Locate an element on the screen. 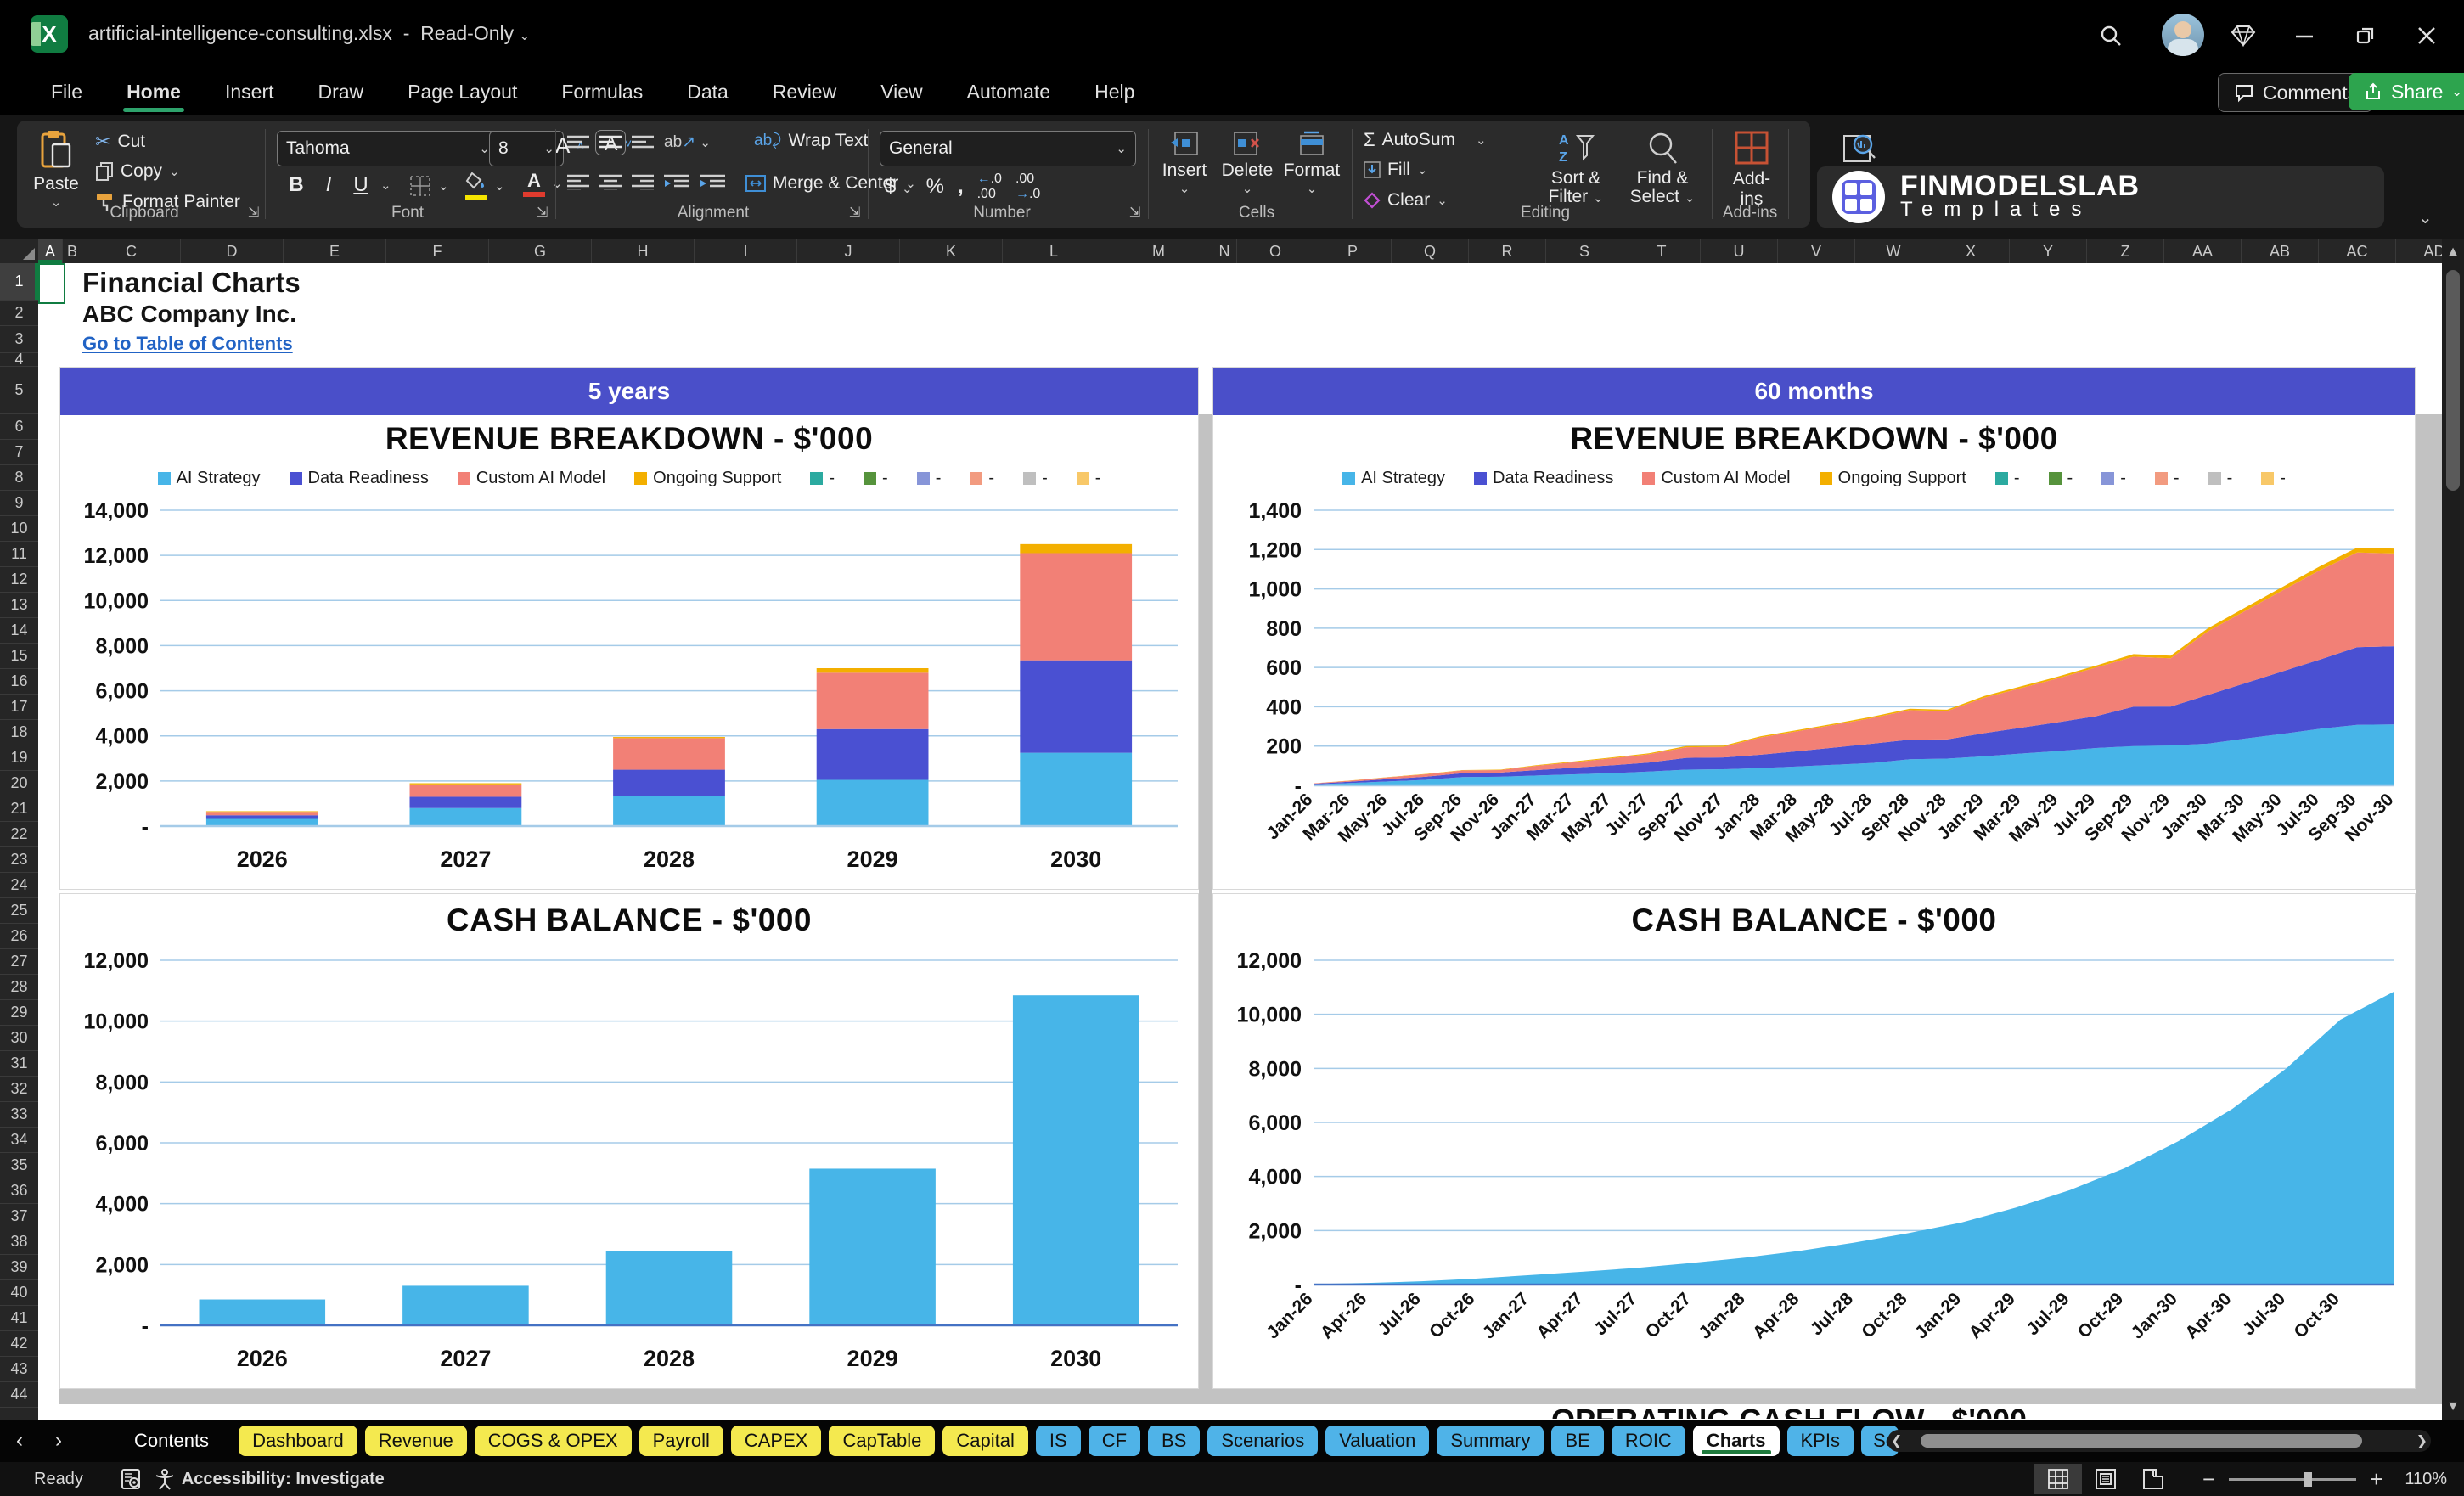 This screenshot has width=2464, height=1496. orientation-button: ab↗ ⌄ is located at coordinates (687, 142).